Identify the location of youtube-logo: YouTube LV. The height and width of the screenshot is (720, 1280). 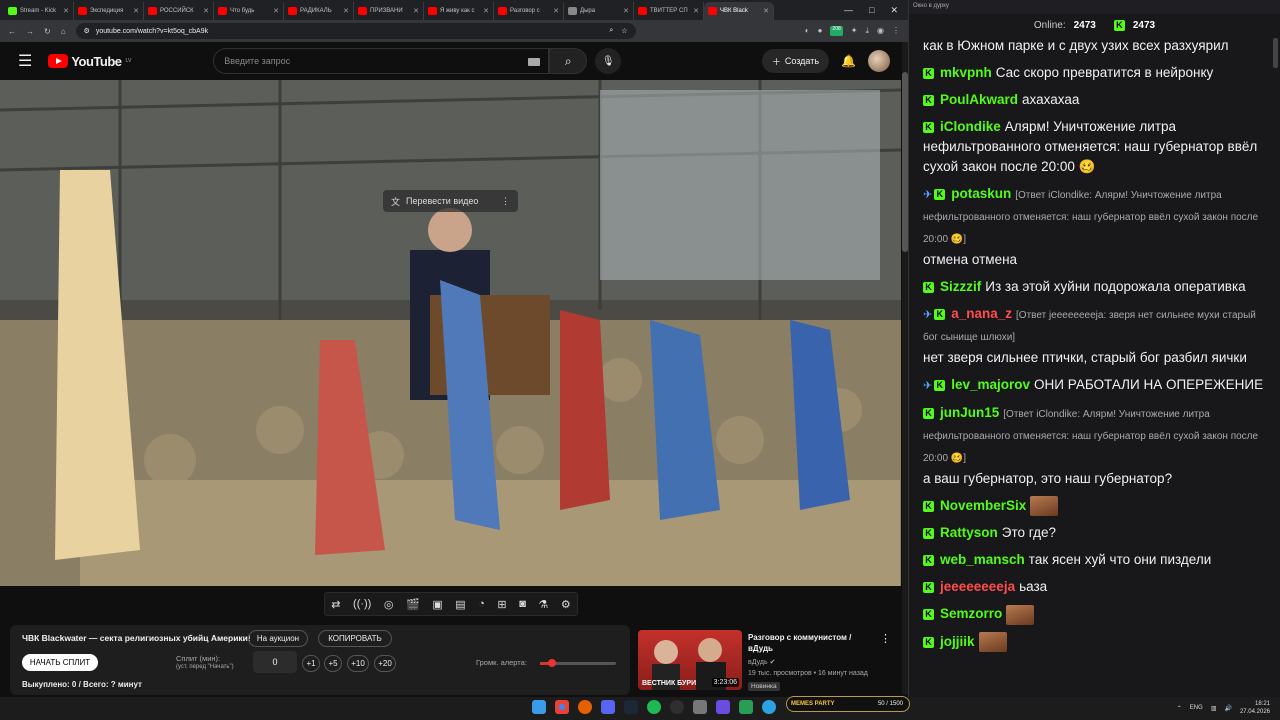
(89, 61).